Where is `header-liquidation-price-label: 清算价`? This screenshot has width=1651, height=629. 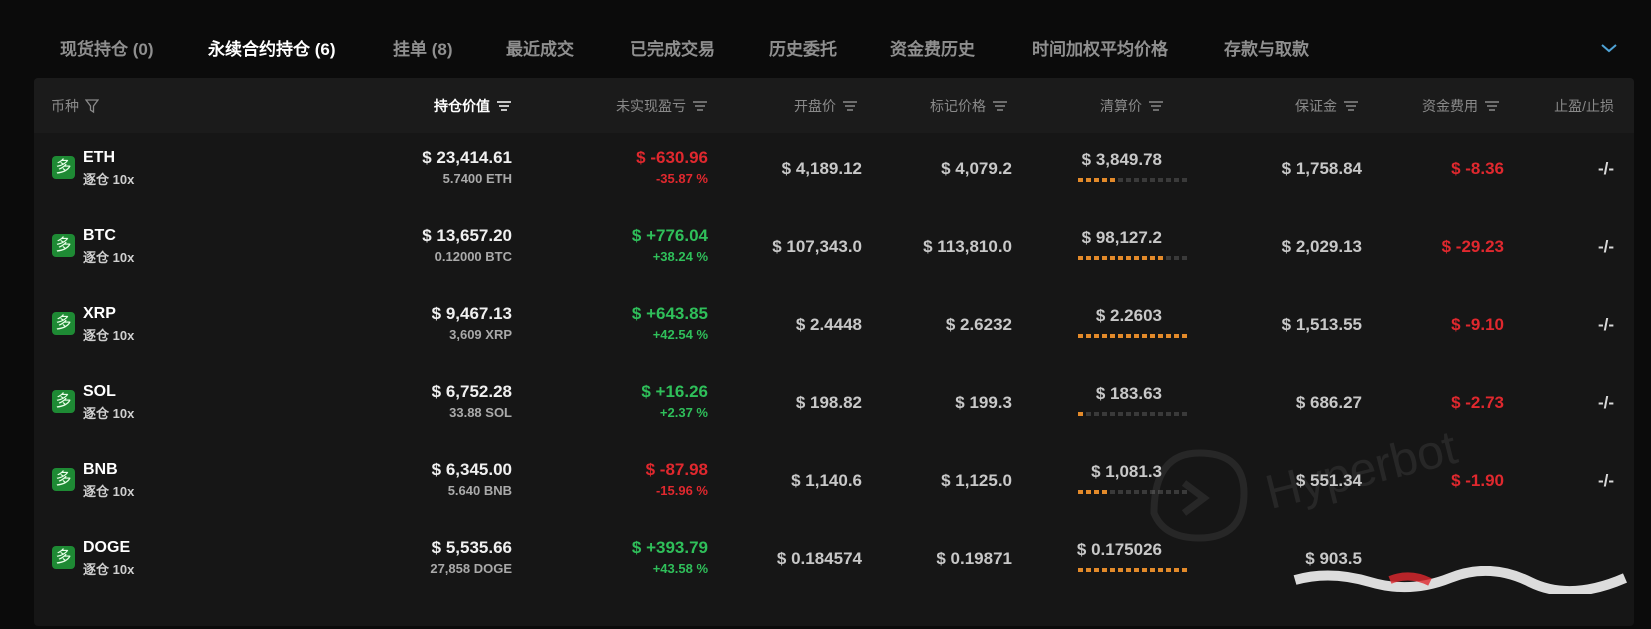
header-liquidation-price-label: 清算价 is located at coordinates (1121, 106).